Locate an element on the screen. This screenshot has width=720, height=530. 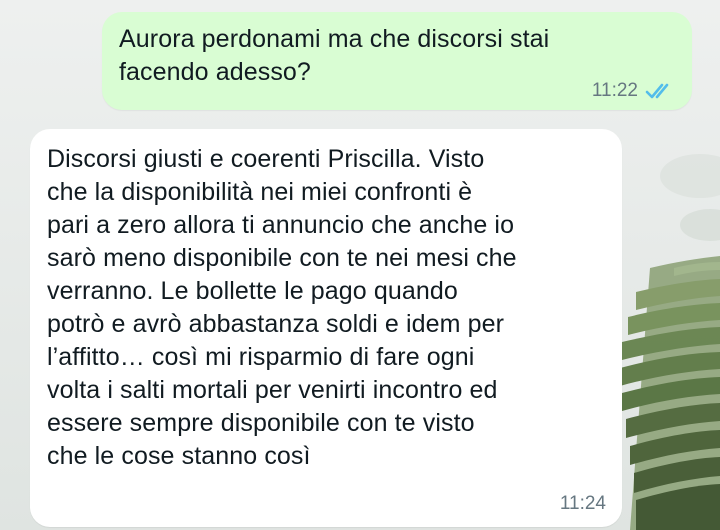
incoming-message-time: 11:24 is located at coordinates (582, 503).